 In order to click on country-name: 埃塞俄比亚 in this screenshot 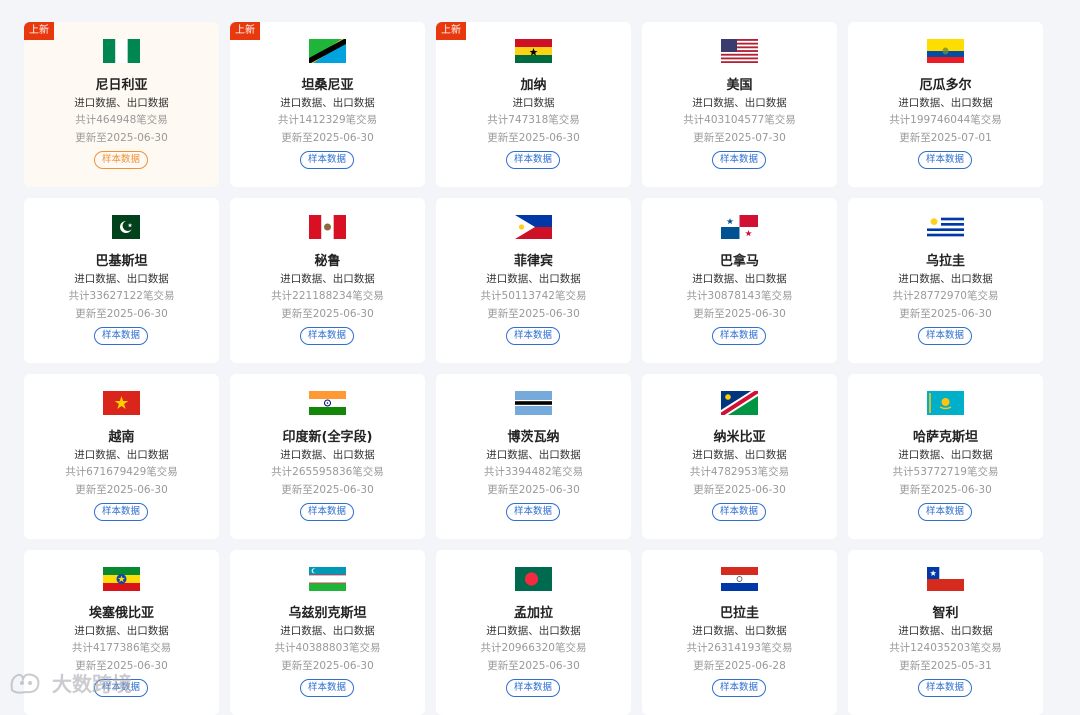, I will do `click(121, 613)`.